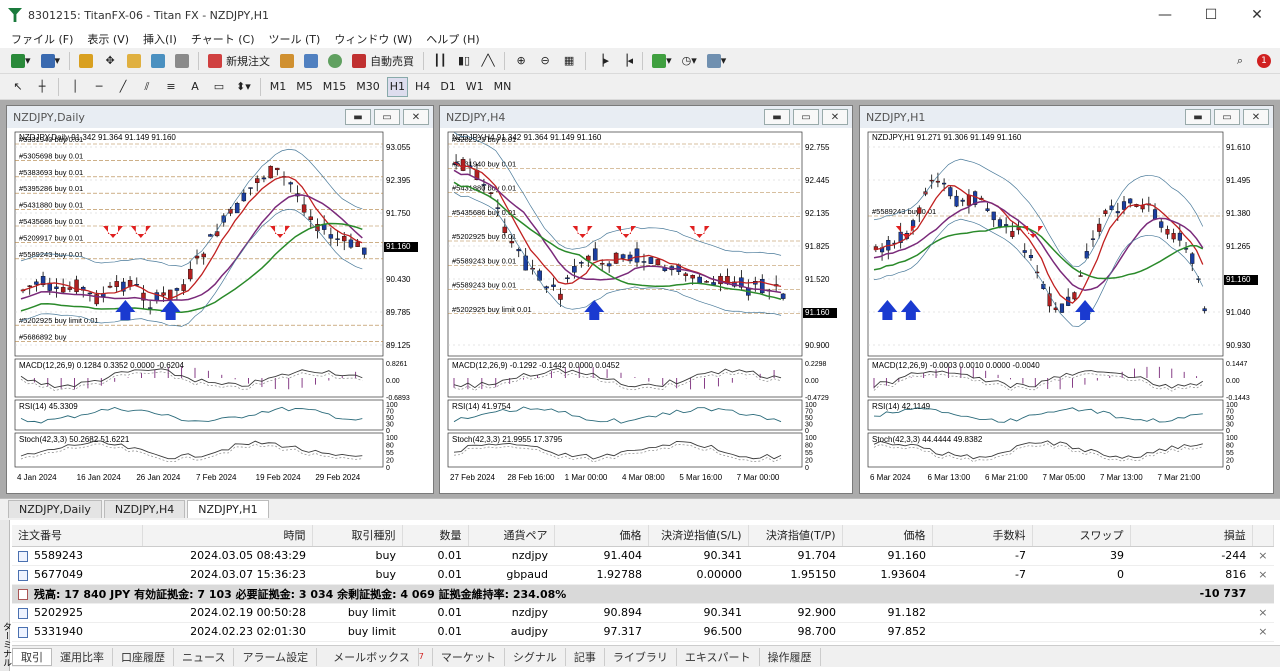 The image size is (1280, 671). Describe the element at coordinates (585, 656) in the screenshot. I see `tab-articles: 記事` at that location.